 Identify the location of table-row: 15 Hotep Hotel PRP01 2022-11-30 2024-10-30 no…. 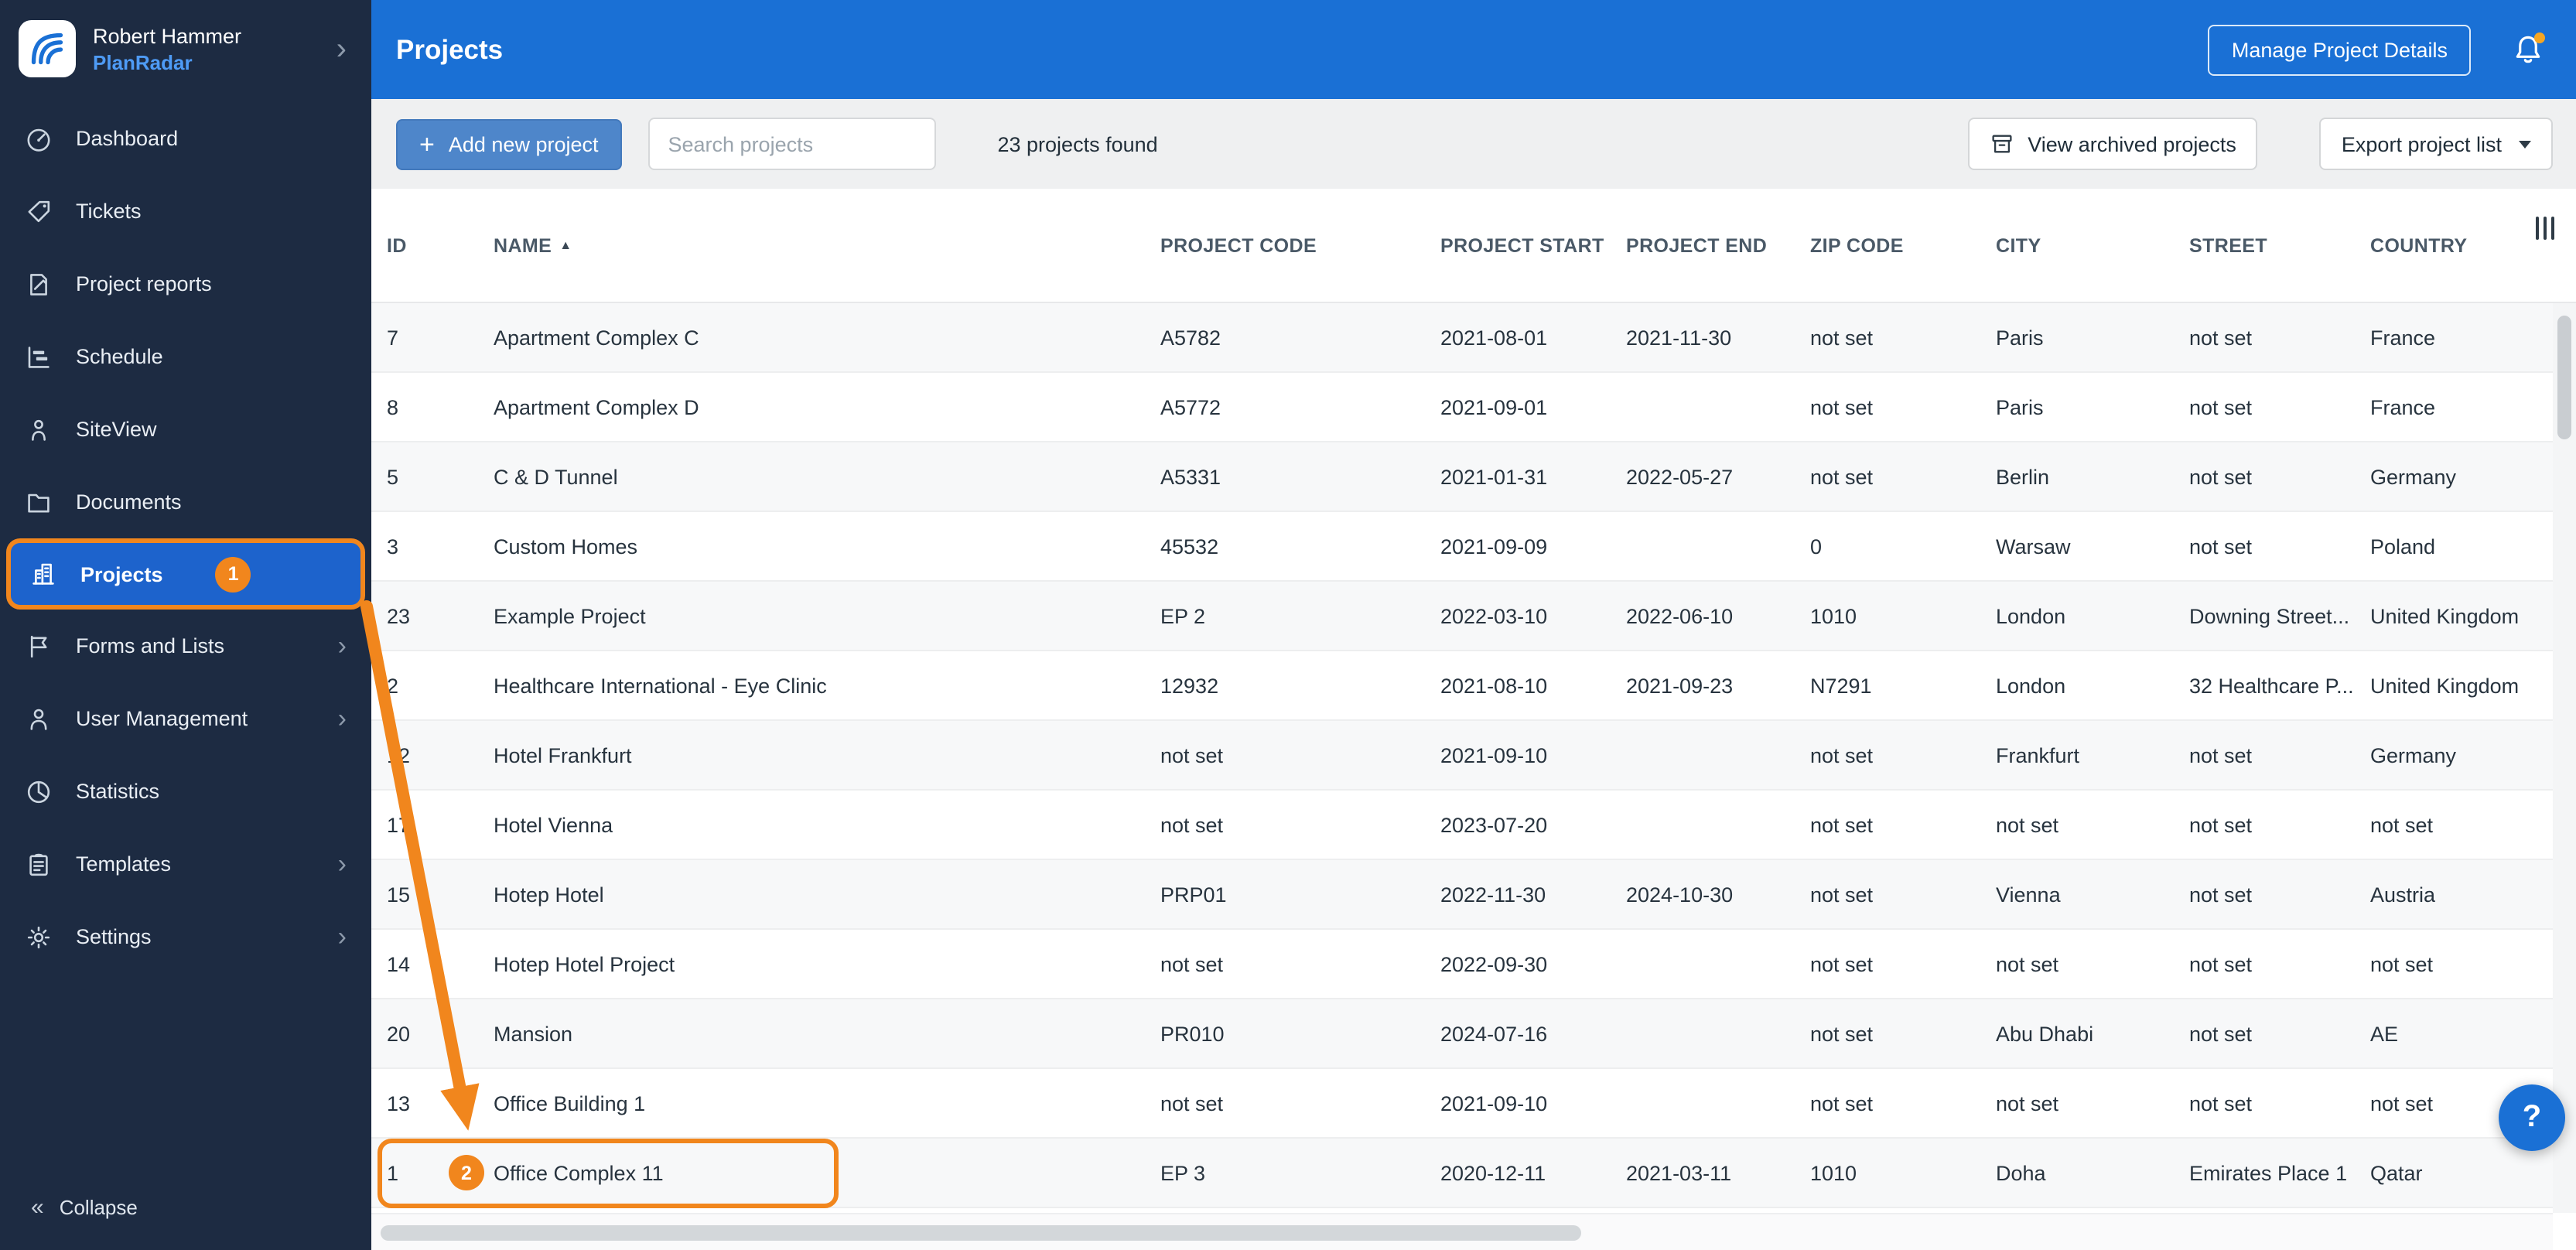
(1462, 895).